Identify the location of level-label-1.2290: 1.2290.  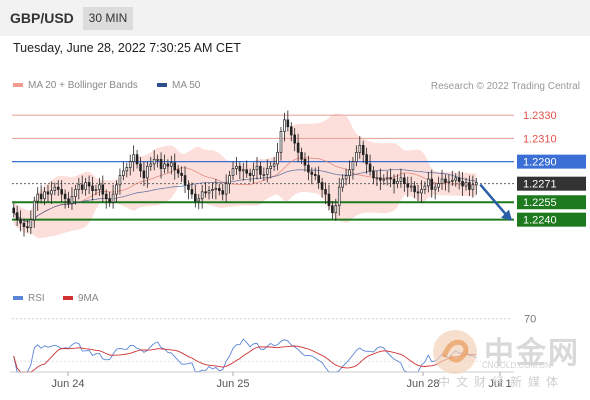
(540, 163).